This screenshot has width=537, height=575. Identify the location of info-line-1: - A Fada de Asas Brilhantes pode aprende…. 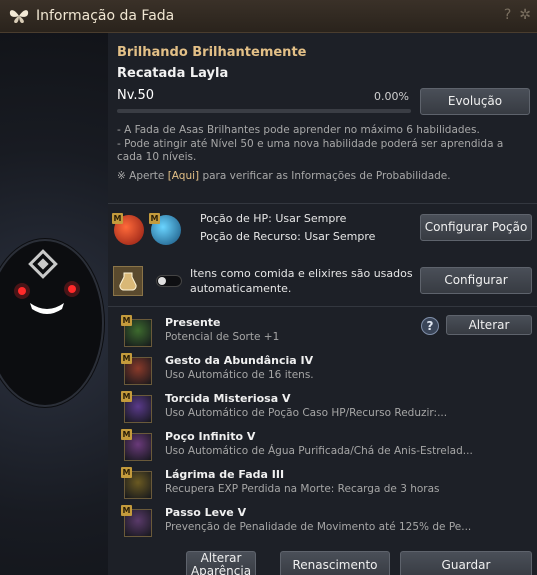
(298, 130).